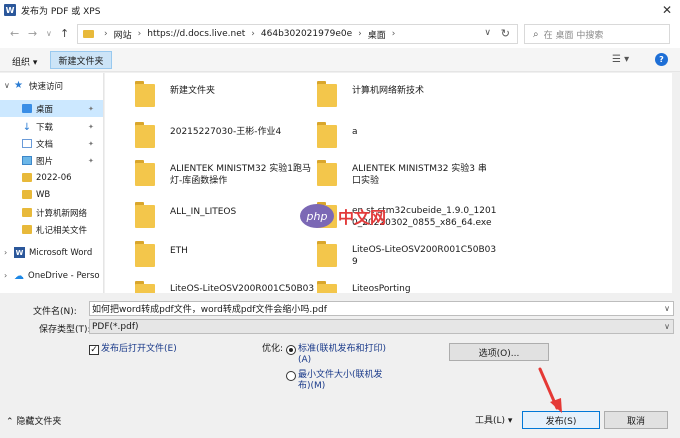 This screenshot has height=438, width=680. What do you see at coordinates (225, 286) in the screenshot?
I see `file-item: LiteOS-LiteOSV200R001C50B03` at bounding box center [225, 286].